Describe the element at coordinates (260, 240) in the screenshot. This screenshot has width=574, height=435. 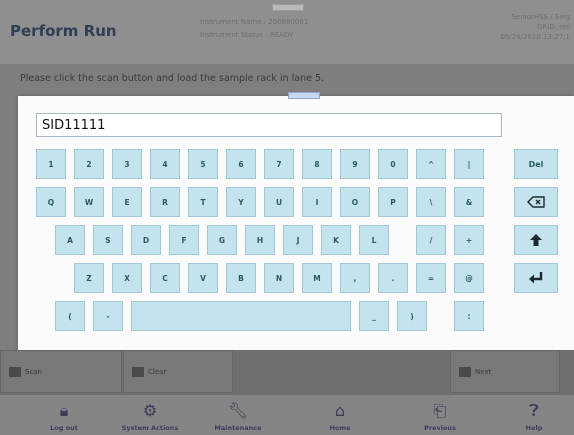
I see `key-h: H` at that location.